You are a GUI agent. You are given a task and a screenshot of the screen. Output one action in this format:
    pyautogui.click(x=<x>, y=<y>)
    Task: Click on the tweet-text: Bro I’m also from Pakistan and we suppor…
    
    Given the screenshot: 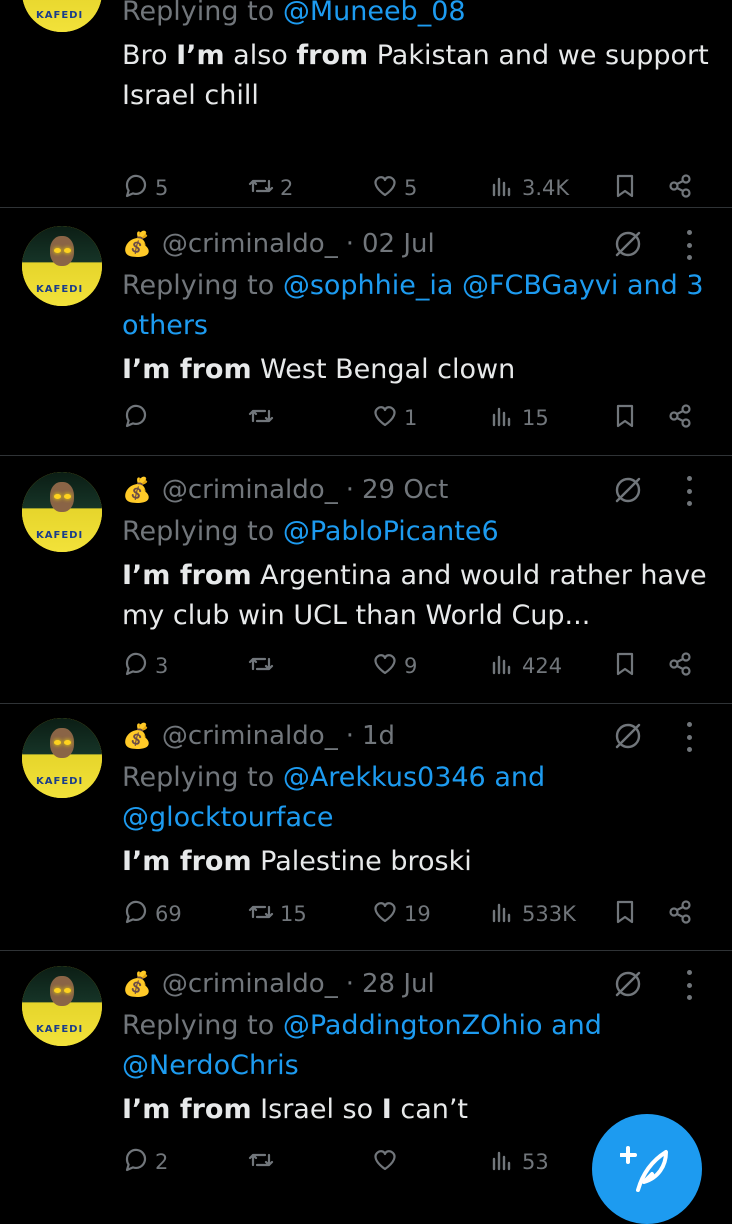 What is the action you would take?
    pyautogui.click(x=417, y=76)
    